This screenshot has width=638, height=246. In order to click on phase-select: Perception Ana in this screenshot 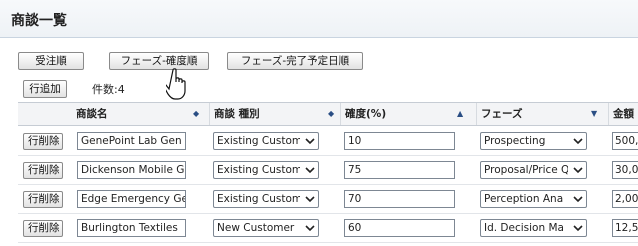, I will do `click(533, 199)`.